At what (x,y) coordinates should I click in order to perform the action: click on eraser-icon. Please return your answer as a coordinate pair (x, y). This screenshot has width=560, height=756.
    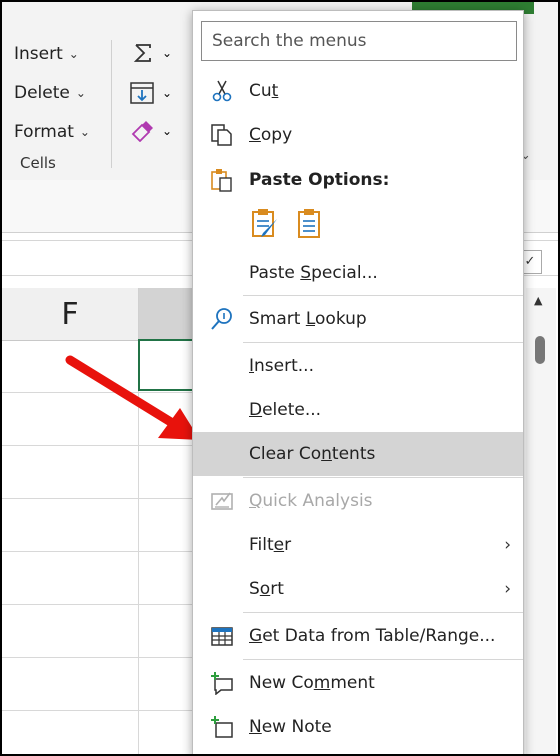
    Looking at the image, I should click on (142, 131).